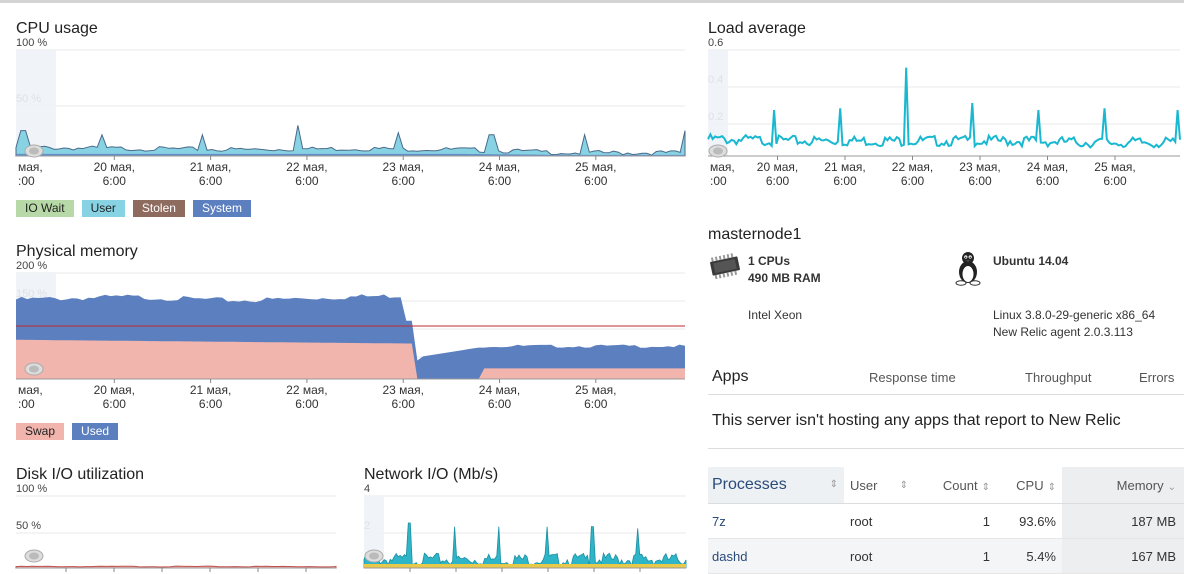  Describe the element at coordinates (755, 234) in the screenshot. I see `hostname: masternode1` at that location.